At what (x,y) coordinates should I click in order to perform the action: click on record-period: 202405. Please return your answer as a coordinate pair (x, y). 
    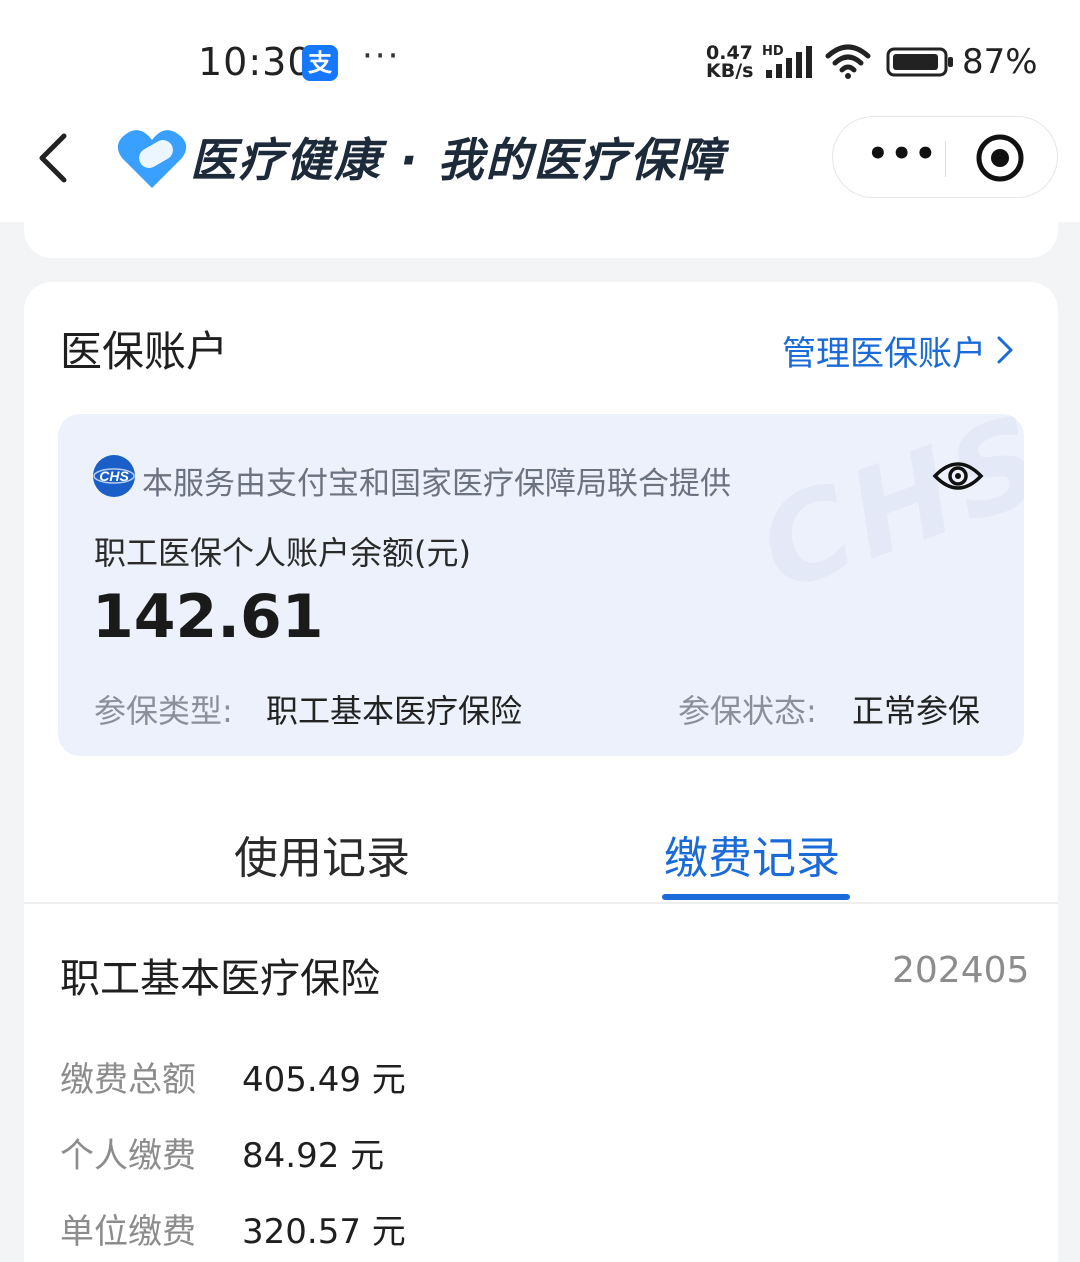
    Looking at the image, I should click on (961, 970).